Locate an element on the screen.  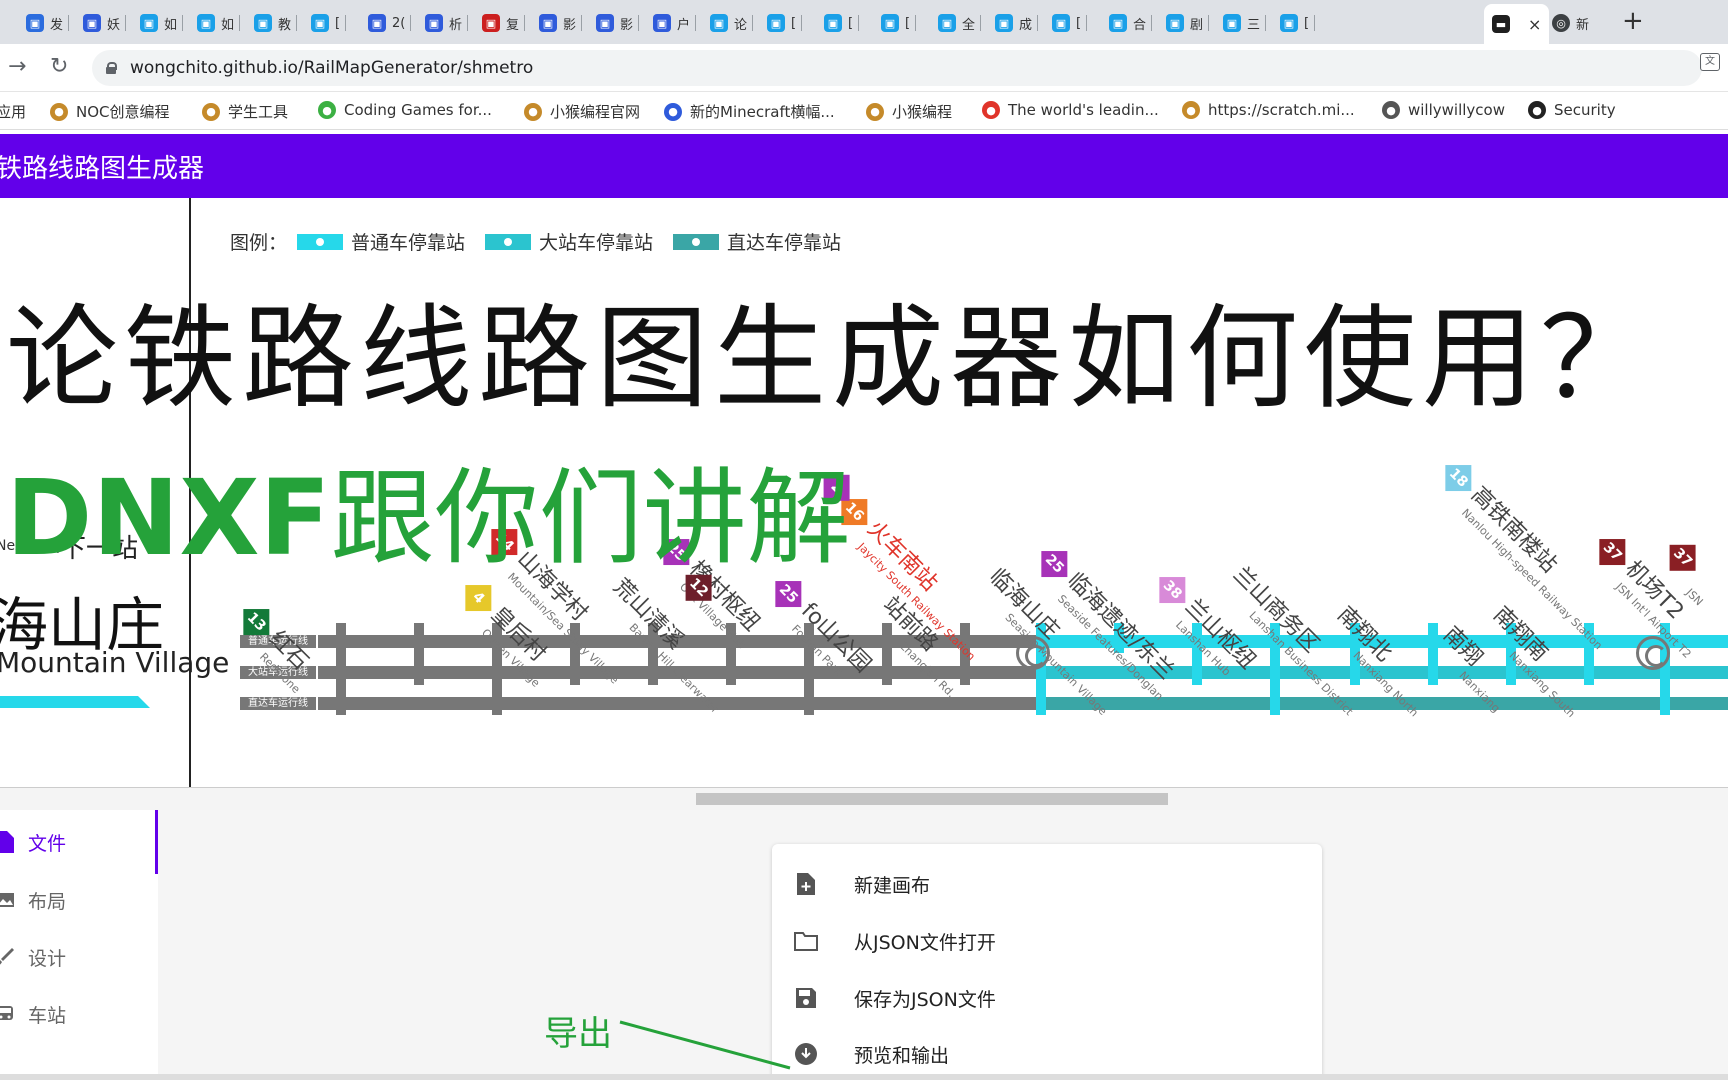
annotation-export: 导出 is located at coordinates (578, 1034).